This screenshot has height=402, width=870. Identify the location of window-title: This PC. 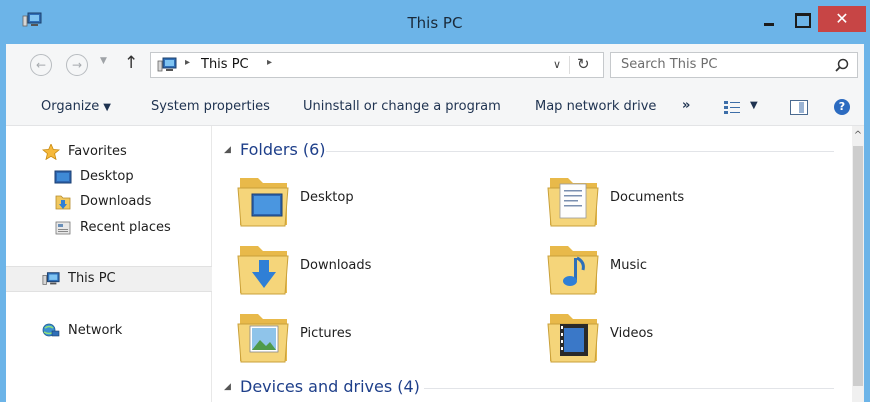
(435, 23).